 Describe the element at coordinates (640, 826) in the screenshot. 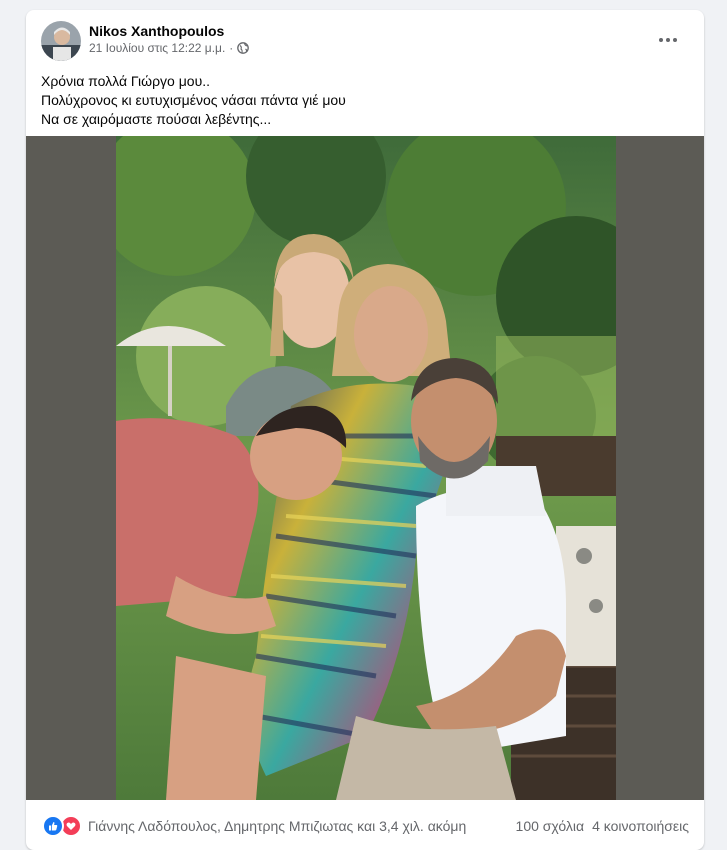

I see `shares-count: 4 κοινοποιήσεις` at that location.